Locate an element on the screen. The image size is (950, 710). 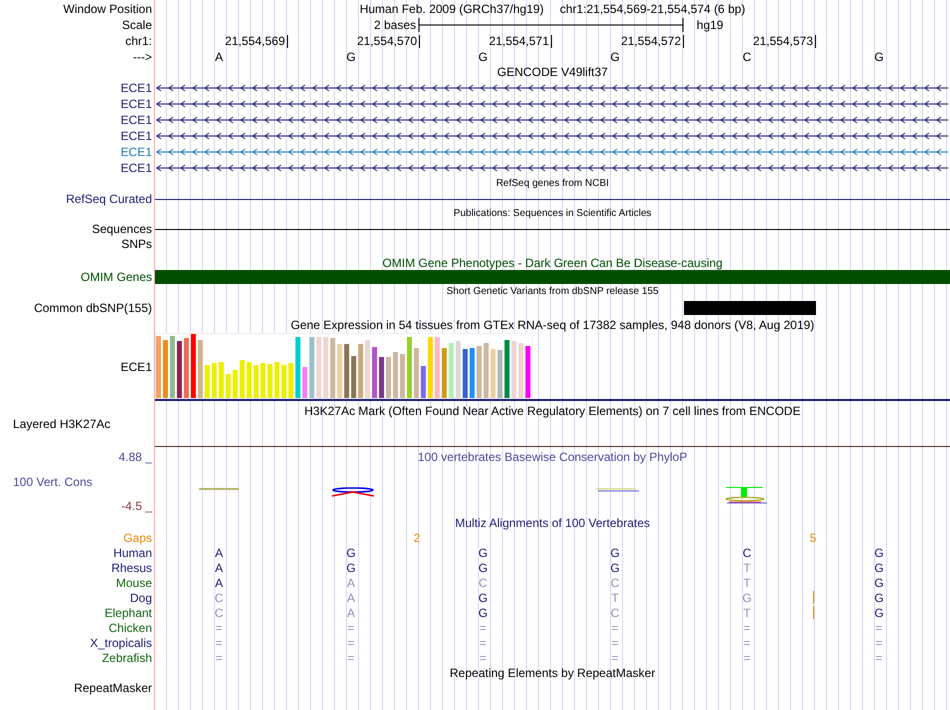
track-label: Layered H3K27Ac is located at coordinates (61, 424).